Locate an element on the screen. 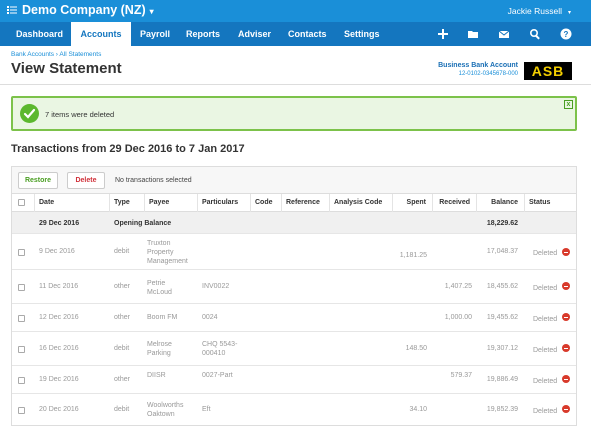 The width and height of the screenshot is (591, 426). help-icon: ? is located at coordinates (566, 34).